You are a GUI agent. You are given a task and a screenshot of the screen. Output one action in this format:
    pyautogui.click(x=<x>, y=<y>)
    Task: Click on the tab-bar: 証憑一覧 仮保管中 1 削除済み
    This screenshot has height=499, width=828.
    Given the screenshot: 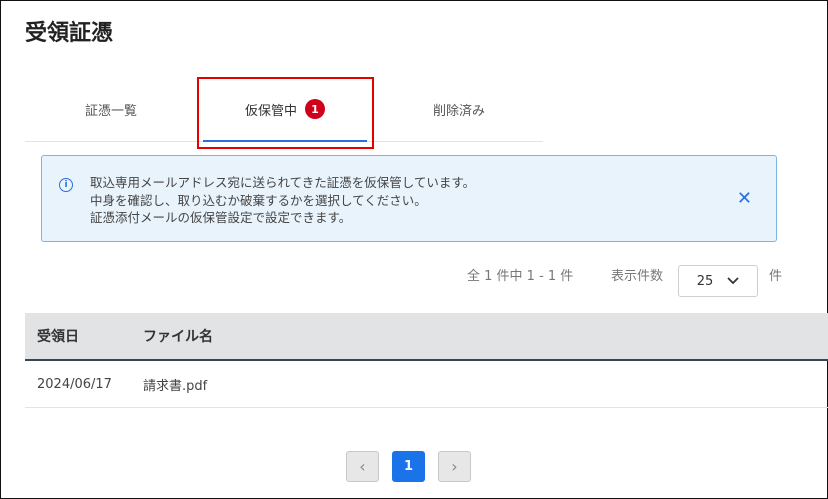 What is the action you would take?
    pyautogui.click(x=284, y=109)
    